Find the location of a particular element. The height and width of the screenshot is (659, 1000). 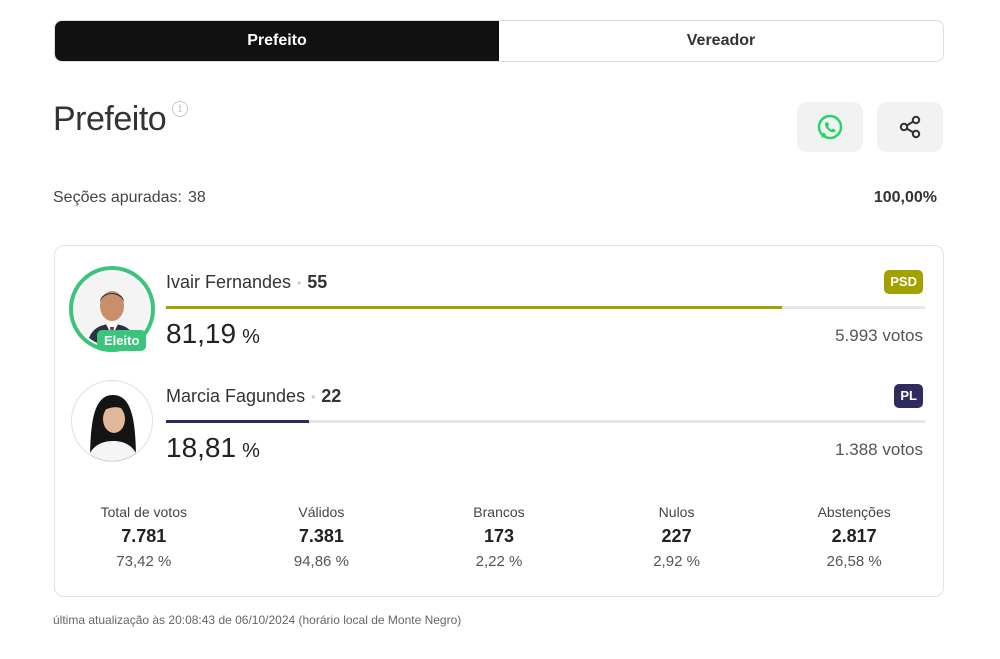

stat-percent: 94,86 % is located at coordinates (321, 561).